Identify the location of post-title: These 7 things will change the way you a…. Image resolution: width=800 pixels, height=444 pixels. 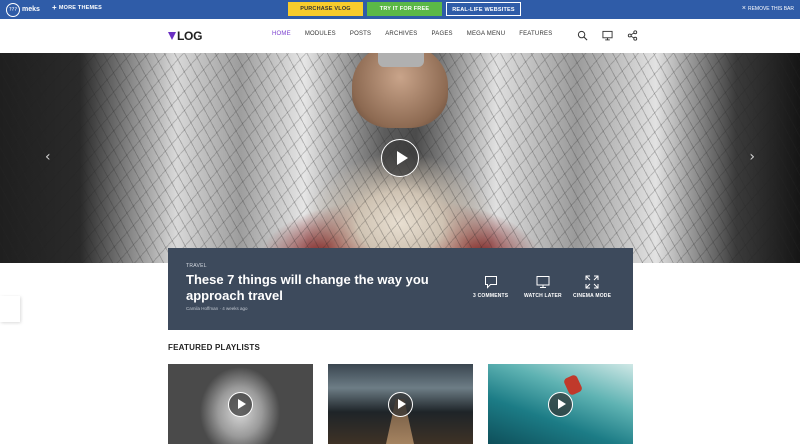
(321, 287).